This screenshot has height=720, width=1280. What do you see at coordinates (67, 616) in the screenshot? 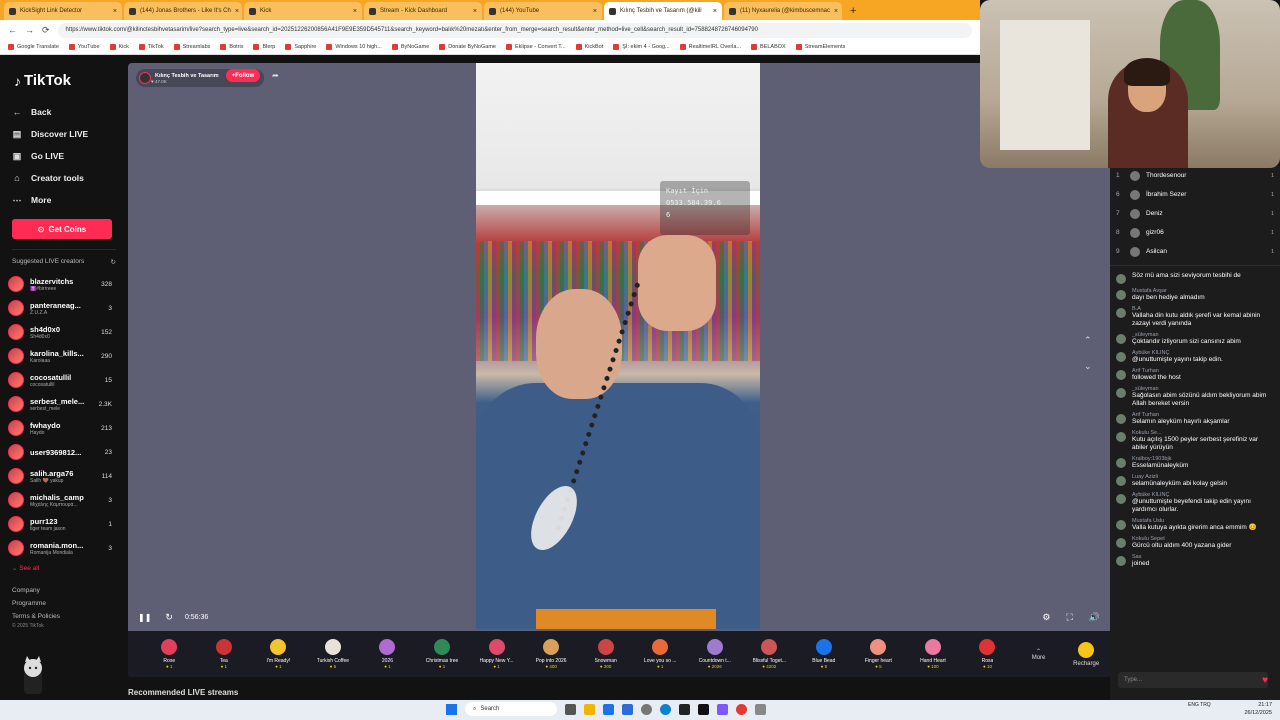
I see `footer-link: Terms & Policies` at bounding box center [67, 616].